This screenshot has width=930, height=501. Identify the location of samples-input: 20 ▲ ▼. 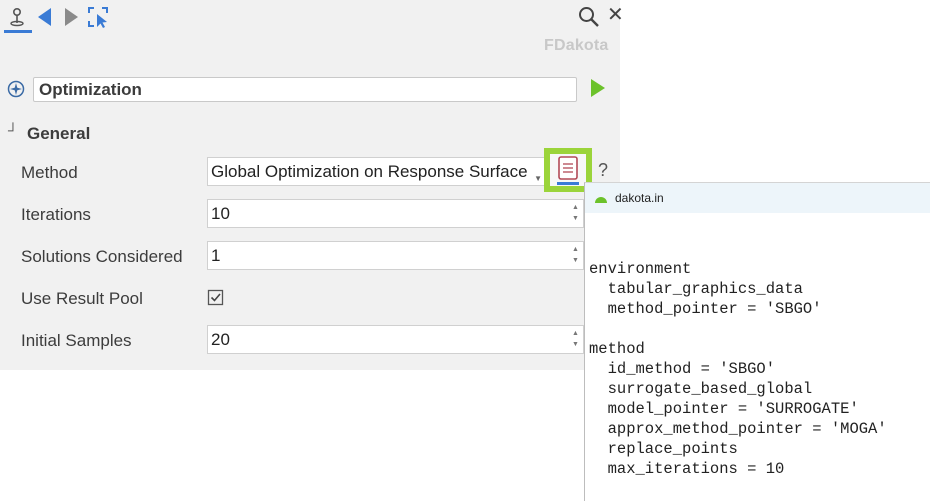
(395, 339).